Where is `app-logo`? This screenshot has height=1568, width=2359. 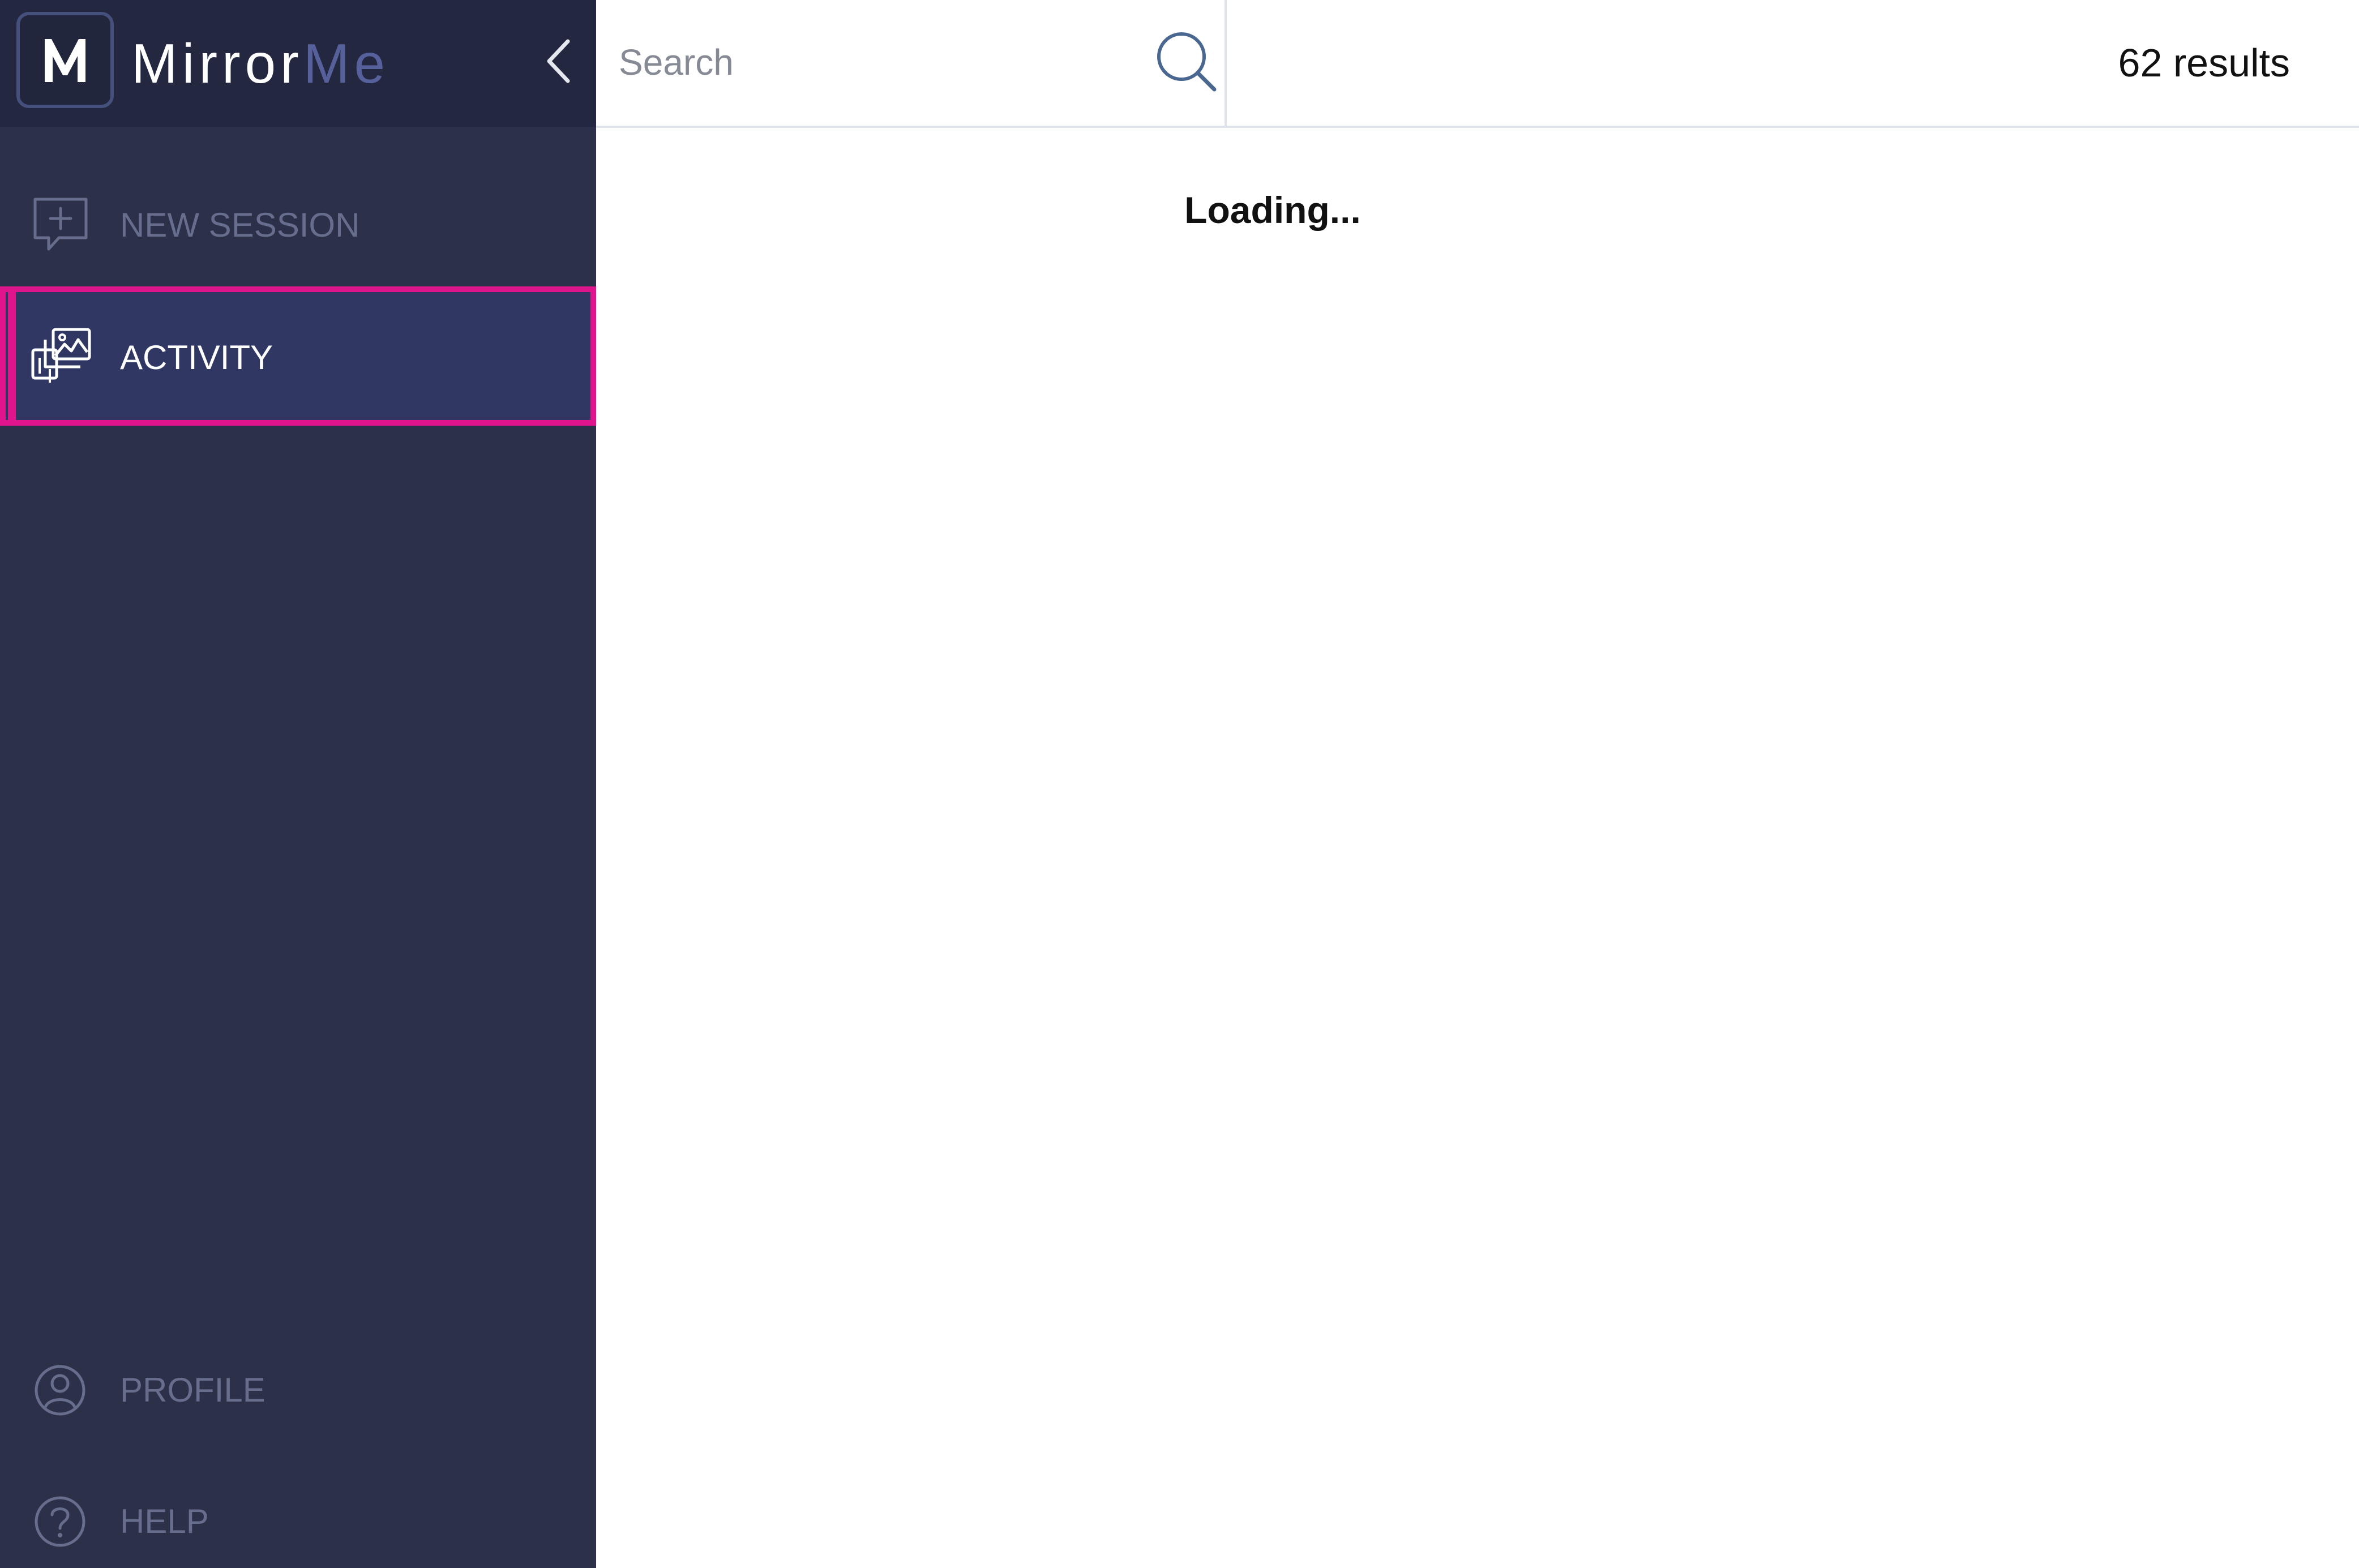
app-logo is located at coordinates (65, 60).